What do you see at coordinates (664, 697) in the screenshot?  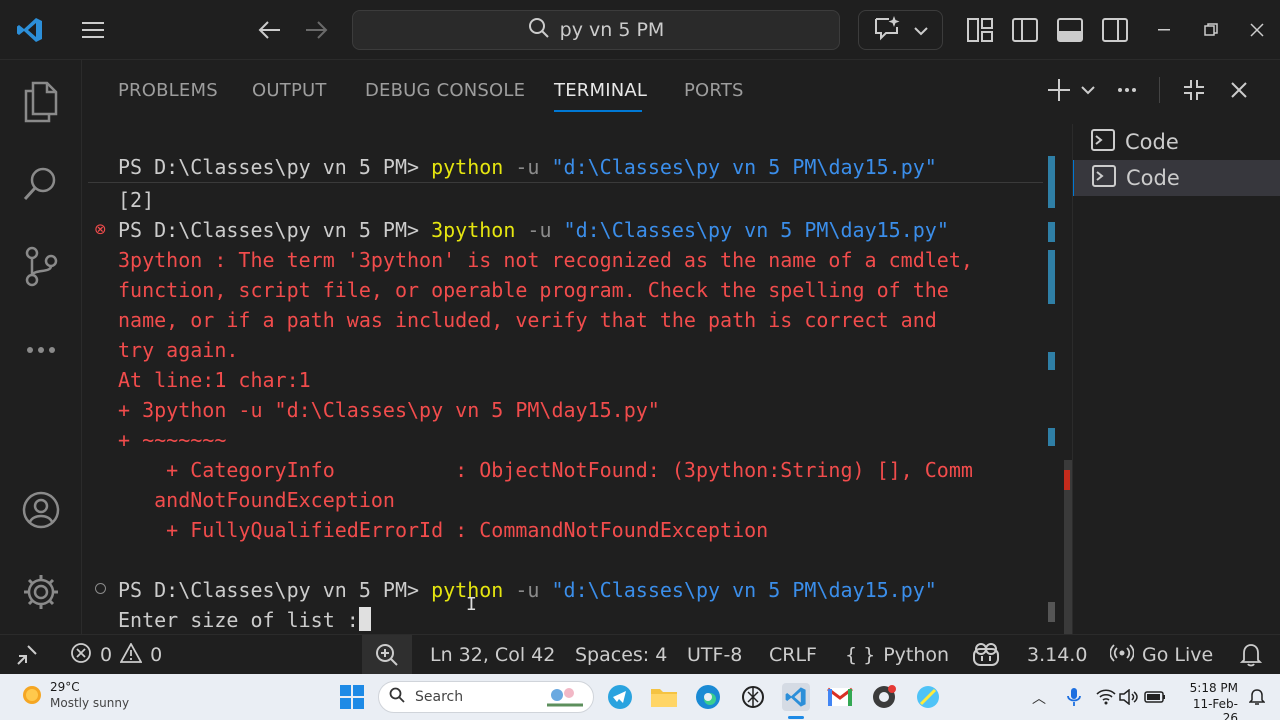 I see `file-explorer-icon` at bounding box center [664, 697].